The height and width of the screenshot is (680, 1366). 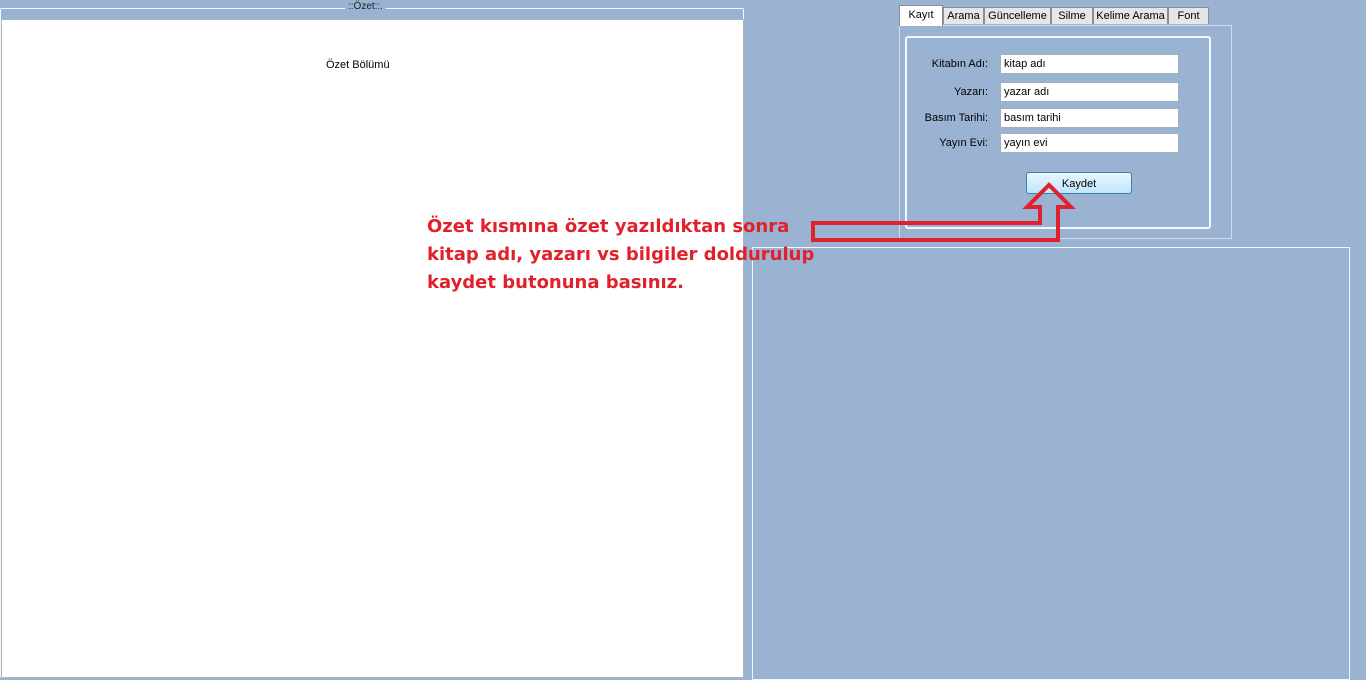 I want to click on kitap-adi-input, so click(x=1089, y=64).